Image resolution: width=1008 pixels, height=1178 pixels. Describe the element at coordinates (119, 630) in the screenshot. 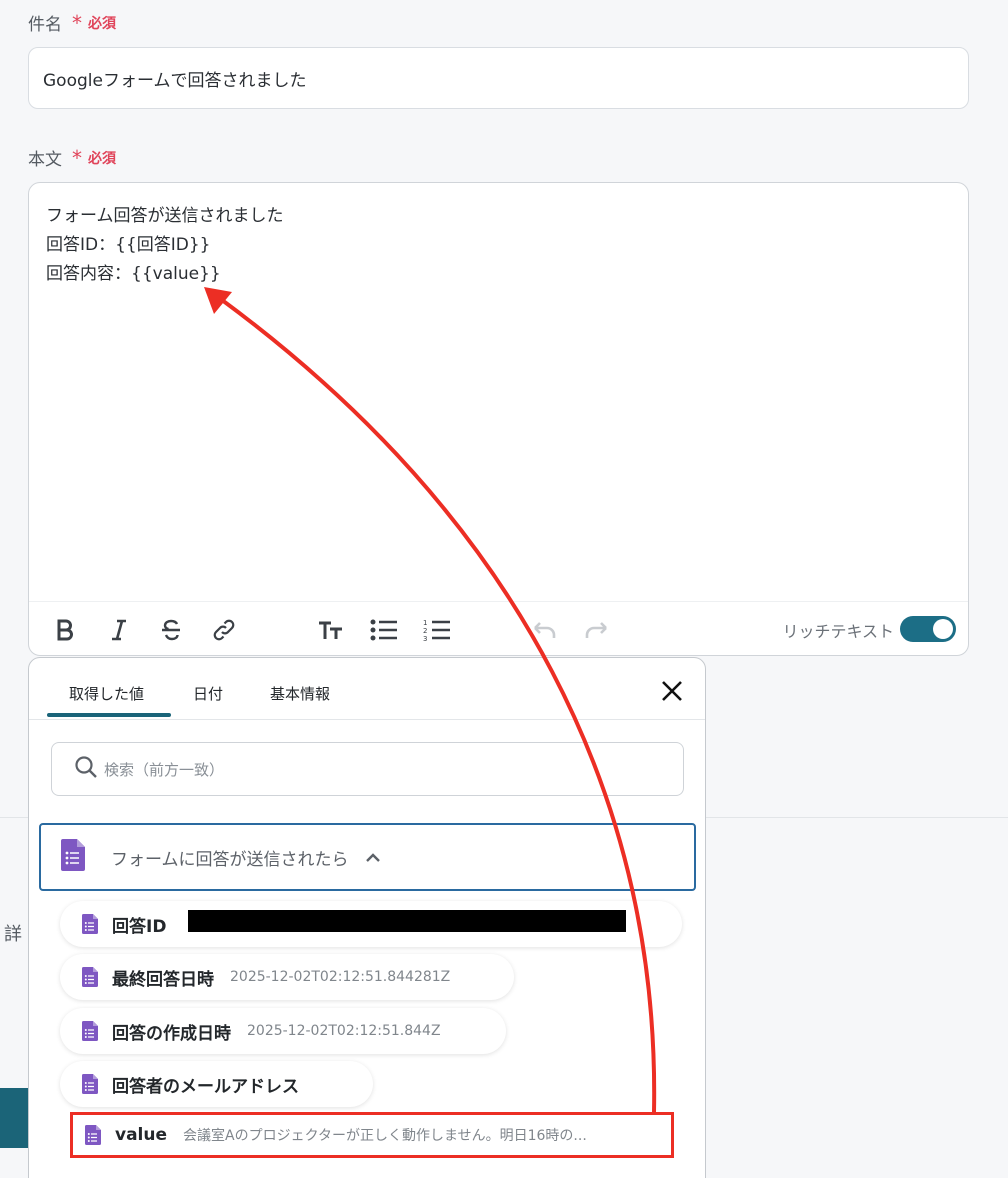

I see `italic-icon` at that location.